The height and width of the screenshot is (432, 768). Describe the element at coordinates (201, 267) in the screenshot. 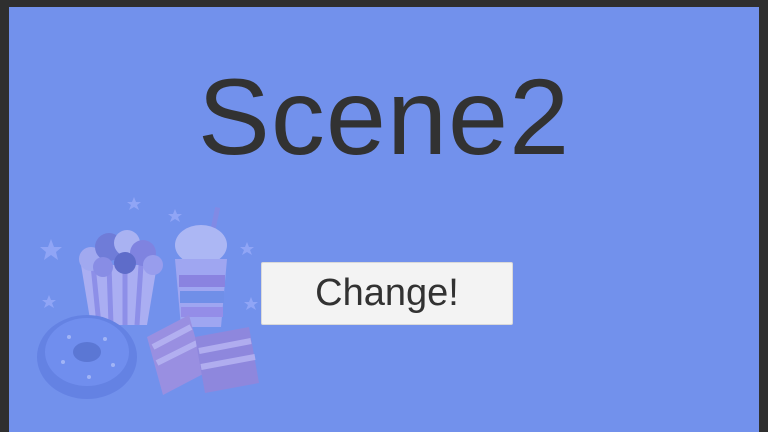

I see `milkshake-icon` at that location.